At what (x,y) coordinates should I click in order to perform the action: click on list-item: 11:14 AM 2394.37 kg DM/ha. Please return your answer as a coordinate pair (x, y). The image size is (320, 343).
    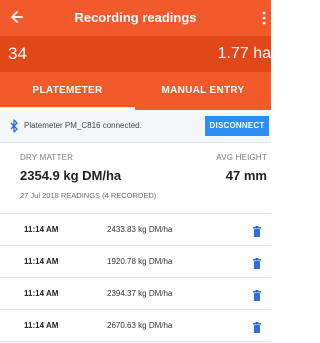
    Looking at the image, I should click on (135, 294).